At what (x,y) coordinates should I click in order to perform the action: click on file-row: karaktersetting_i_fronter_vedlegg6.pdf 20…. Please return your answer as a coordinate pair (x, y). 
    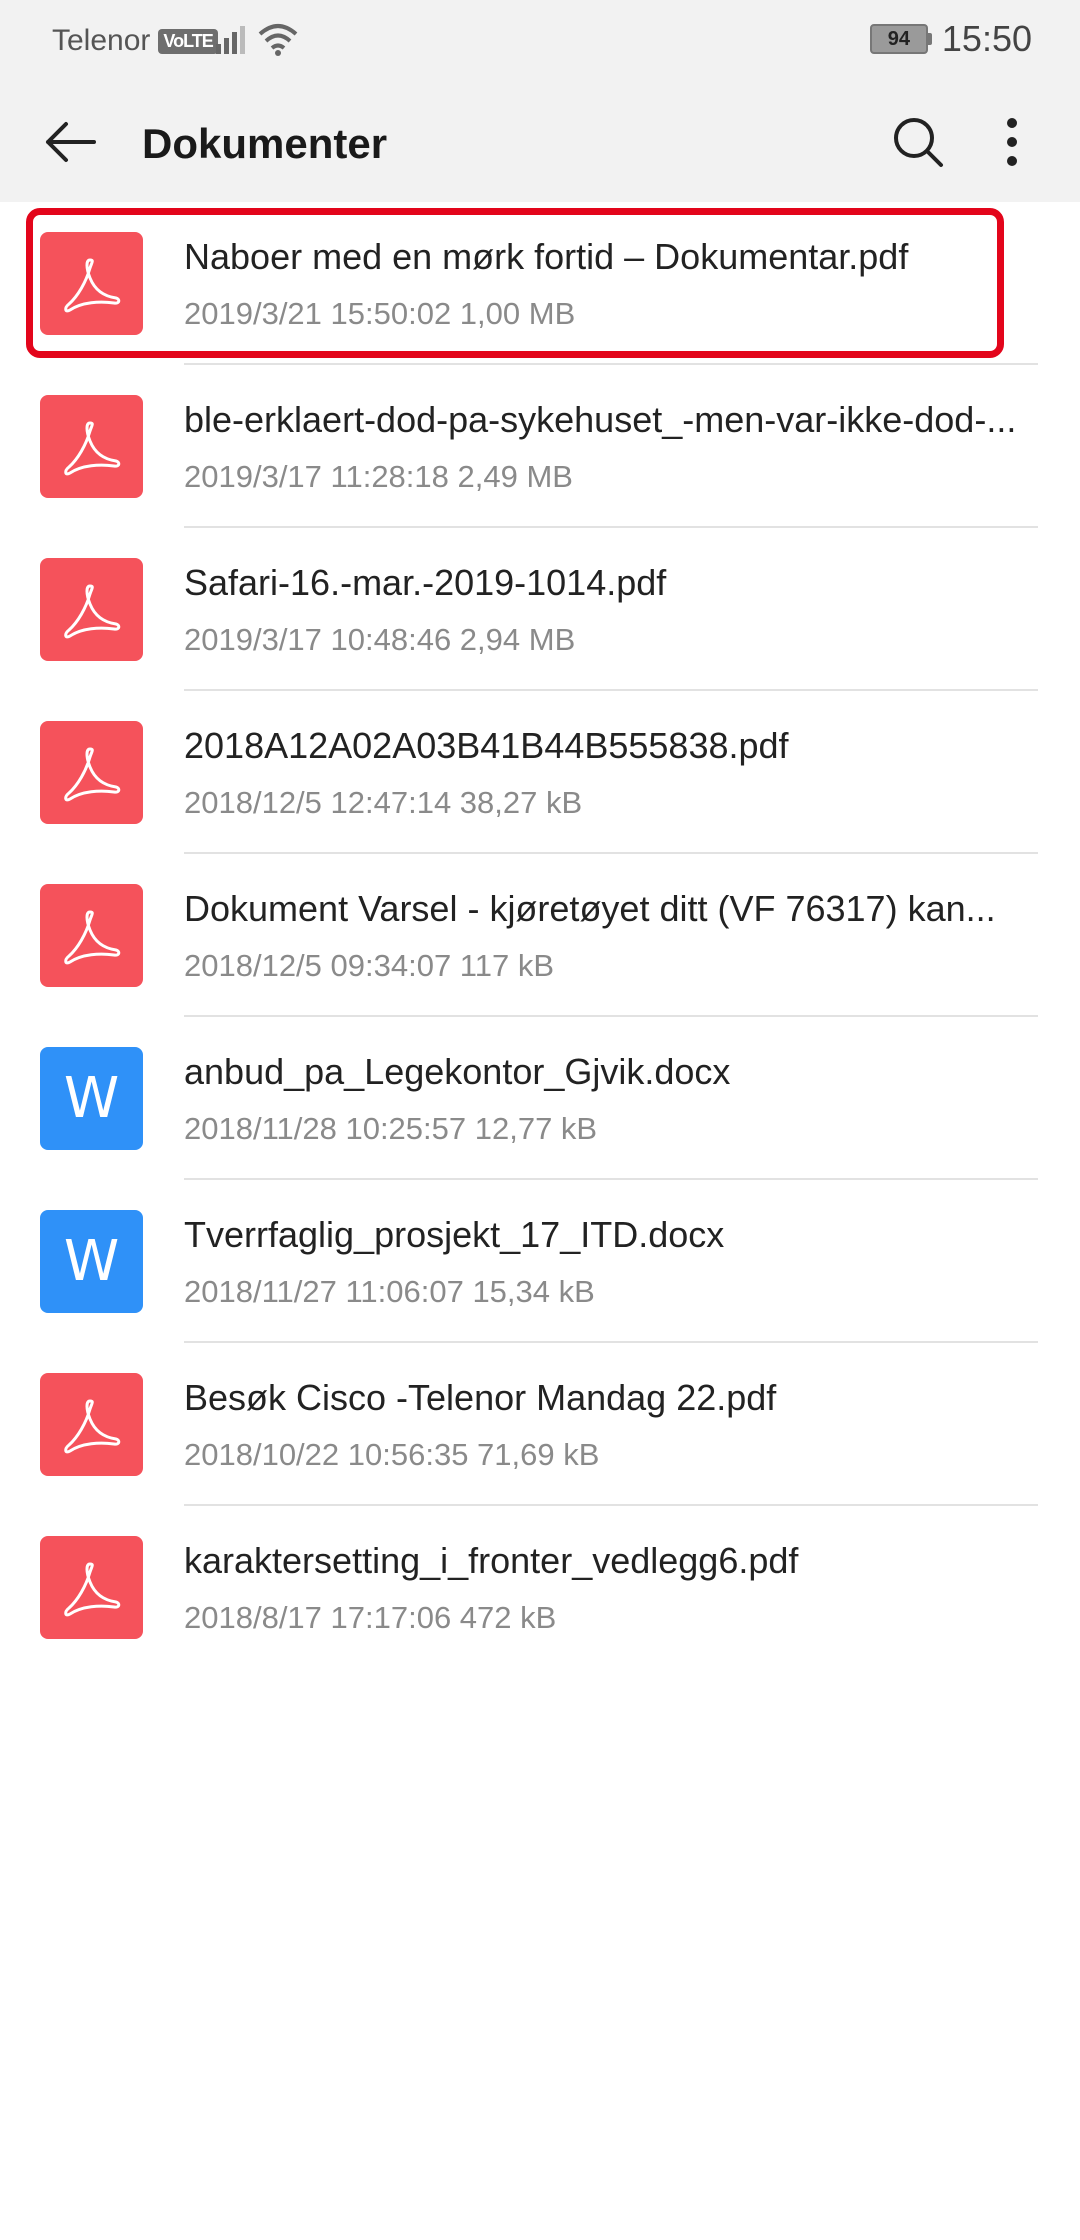
    Looking at the image, I should click on (540, 1587).